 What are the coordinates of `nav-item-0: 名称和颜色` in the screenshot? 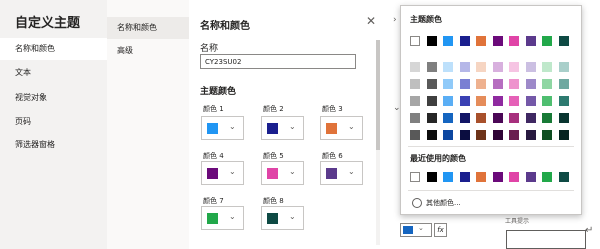 It's located at (53, 49).